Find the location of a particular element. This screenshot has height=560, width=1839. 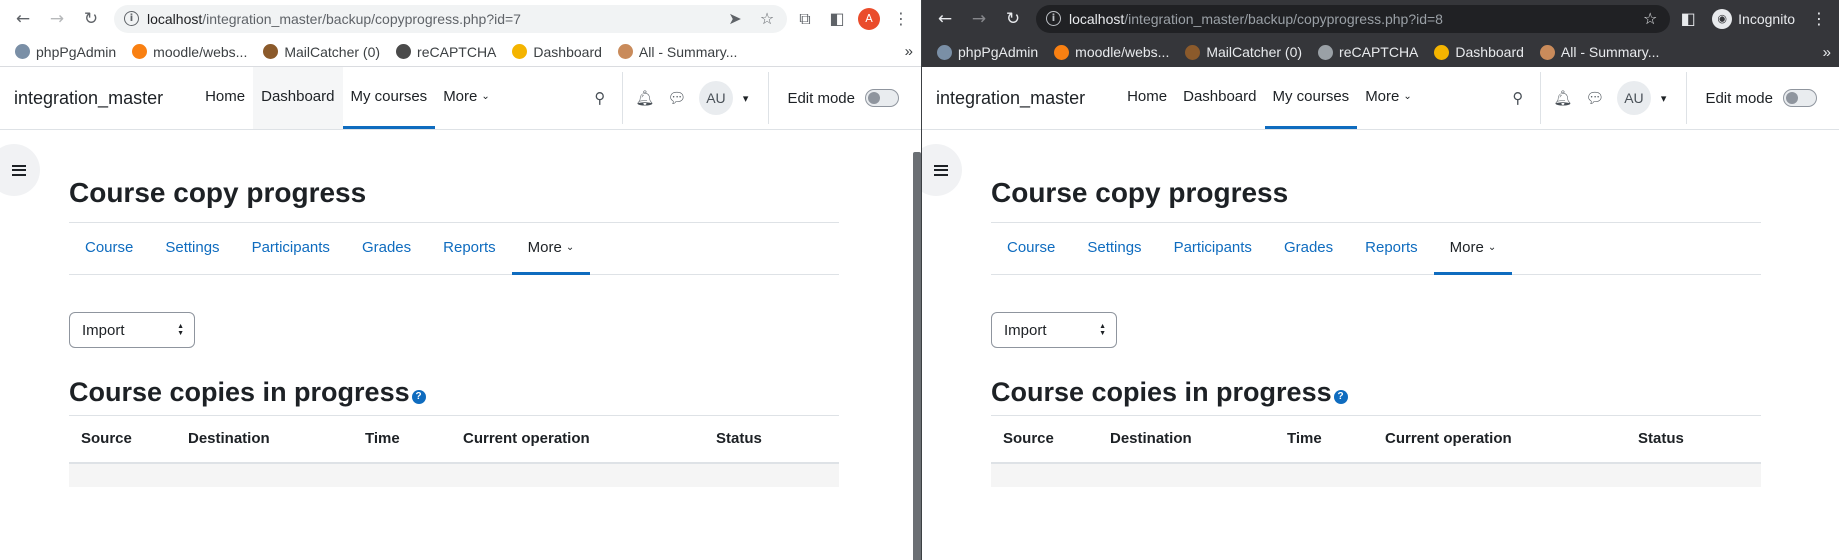

send-icon: ➤ is located at coordinates (735, 18).